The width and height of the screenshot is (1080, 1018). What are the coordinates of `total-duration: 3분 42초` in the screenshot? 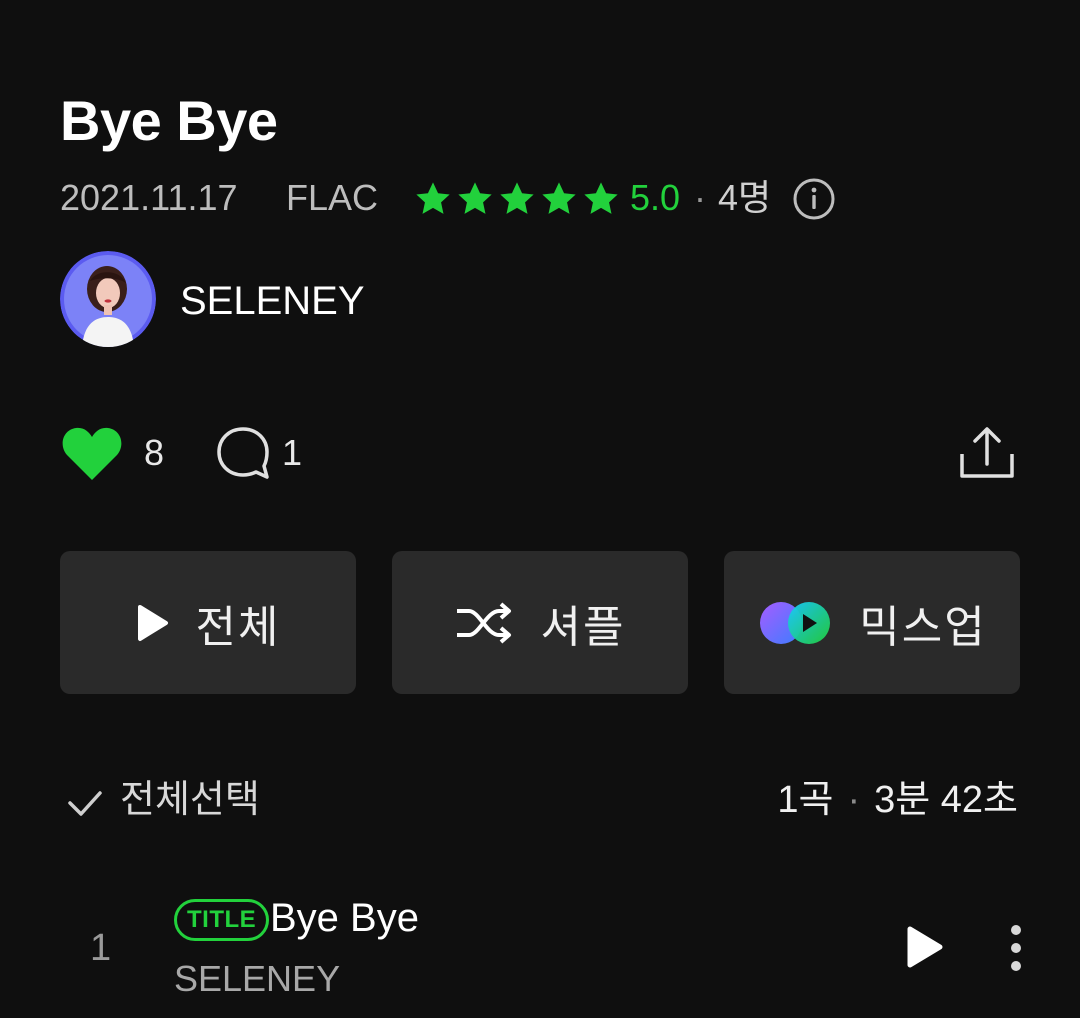 It's located at (946, 800).